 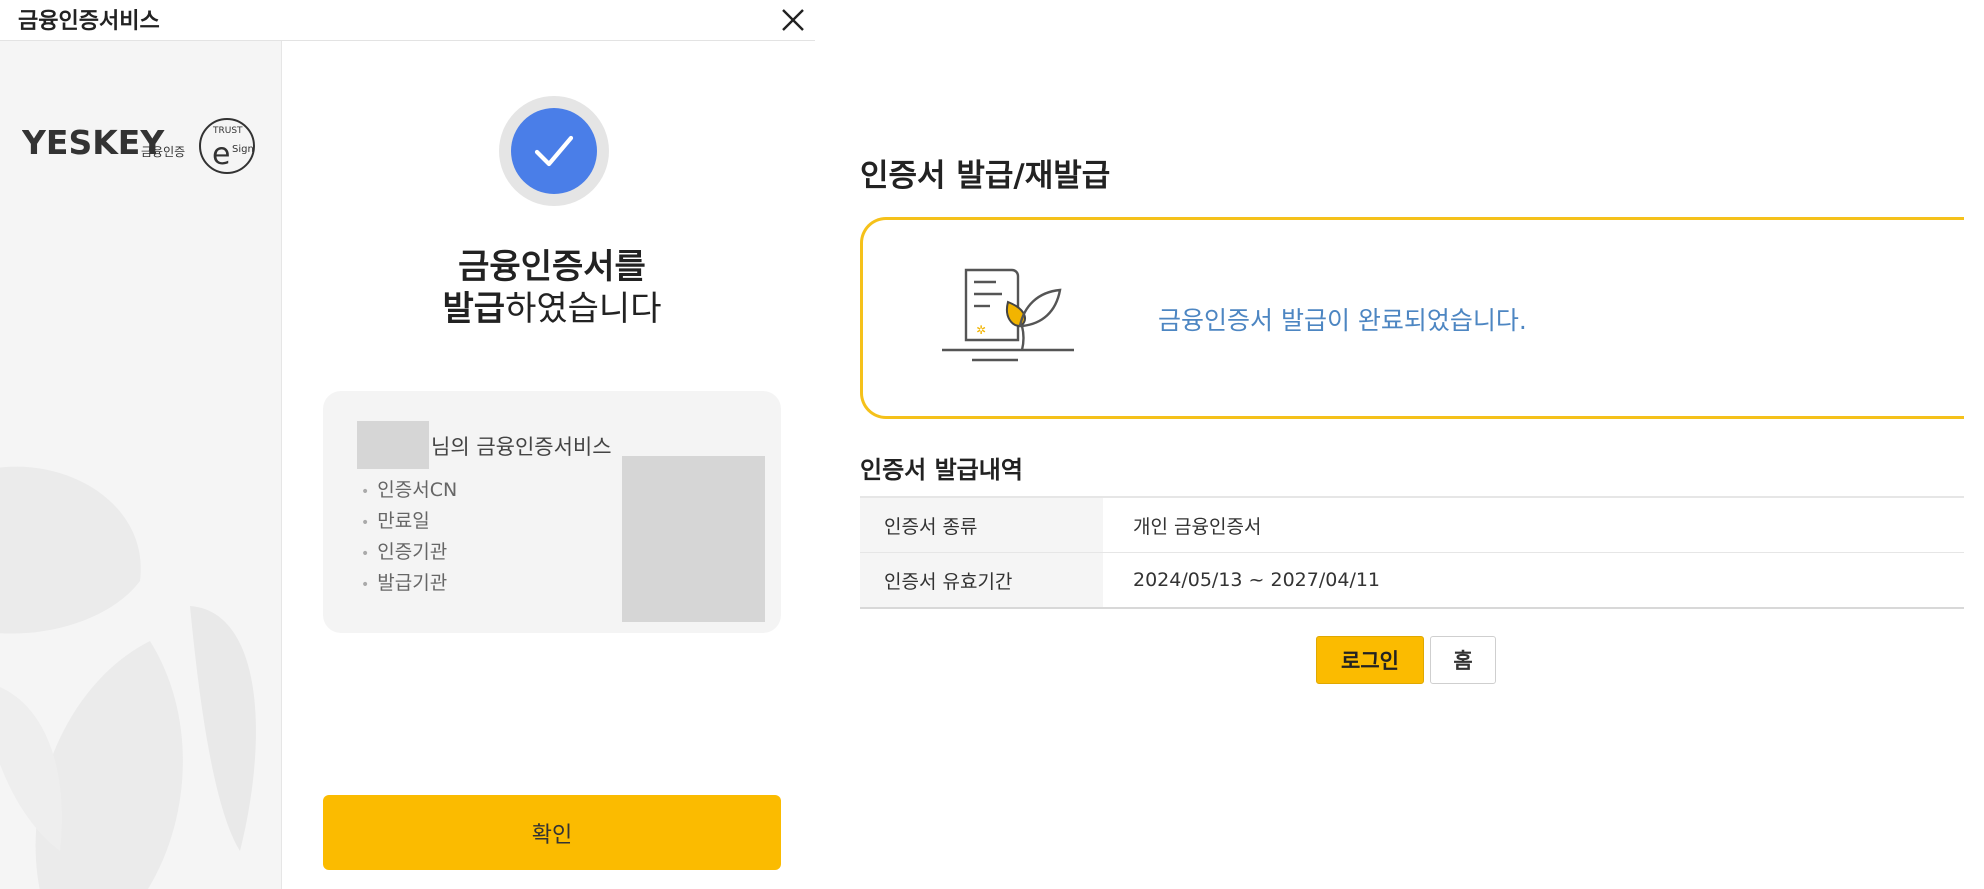 I want to click on confirm-button: 확인, so click(x=552, y=832).